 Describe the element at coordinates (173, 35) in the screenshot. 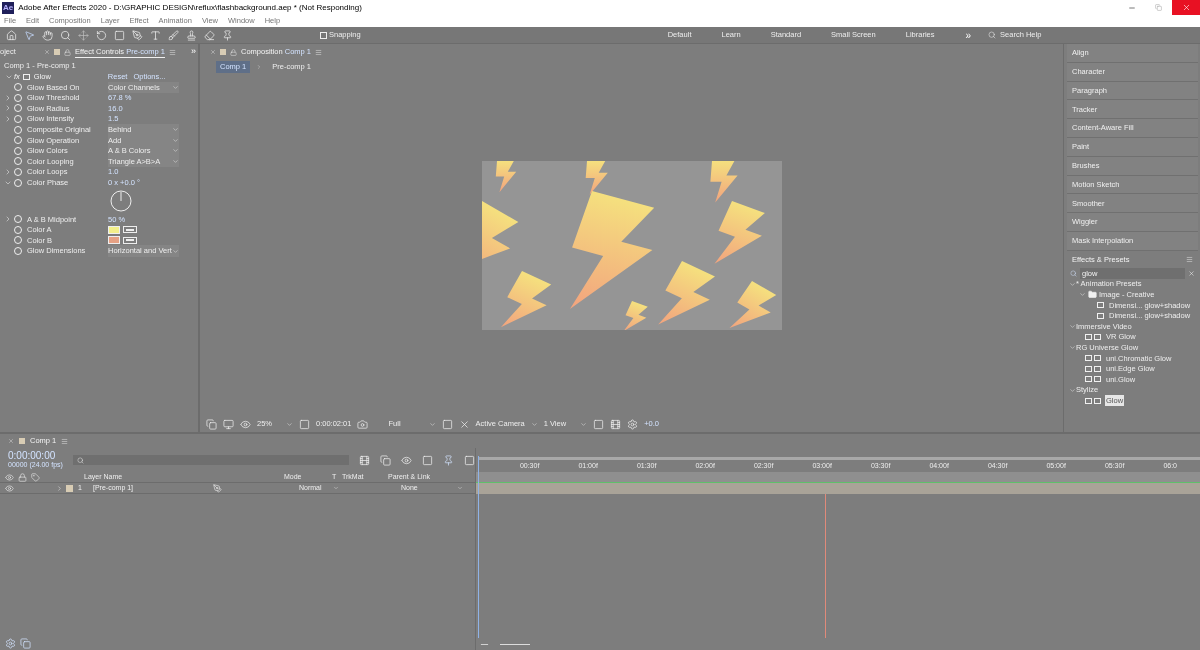

I see `brush-tool-icon` at that location.